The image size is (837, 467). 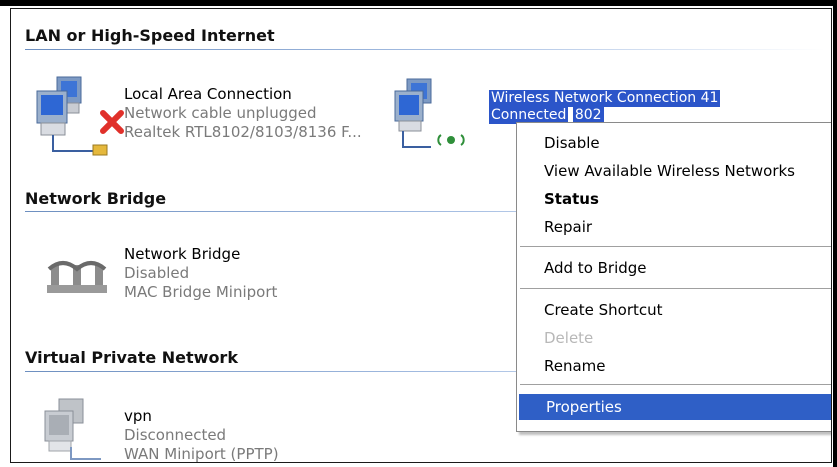 I want to click on connection-name: Wireless Network Connection 41, so click(x=605, y=98).